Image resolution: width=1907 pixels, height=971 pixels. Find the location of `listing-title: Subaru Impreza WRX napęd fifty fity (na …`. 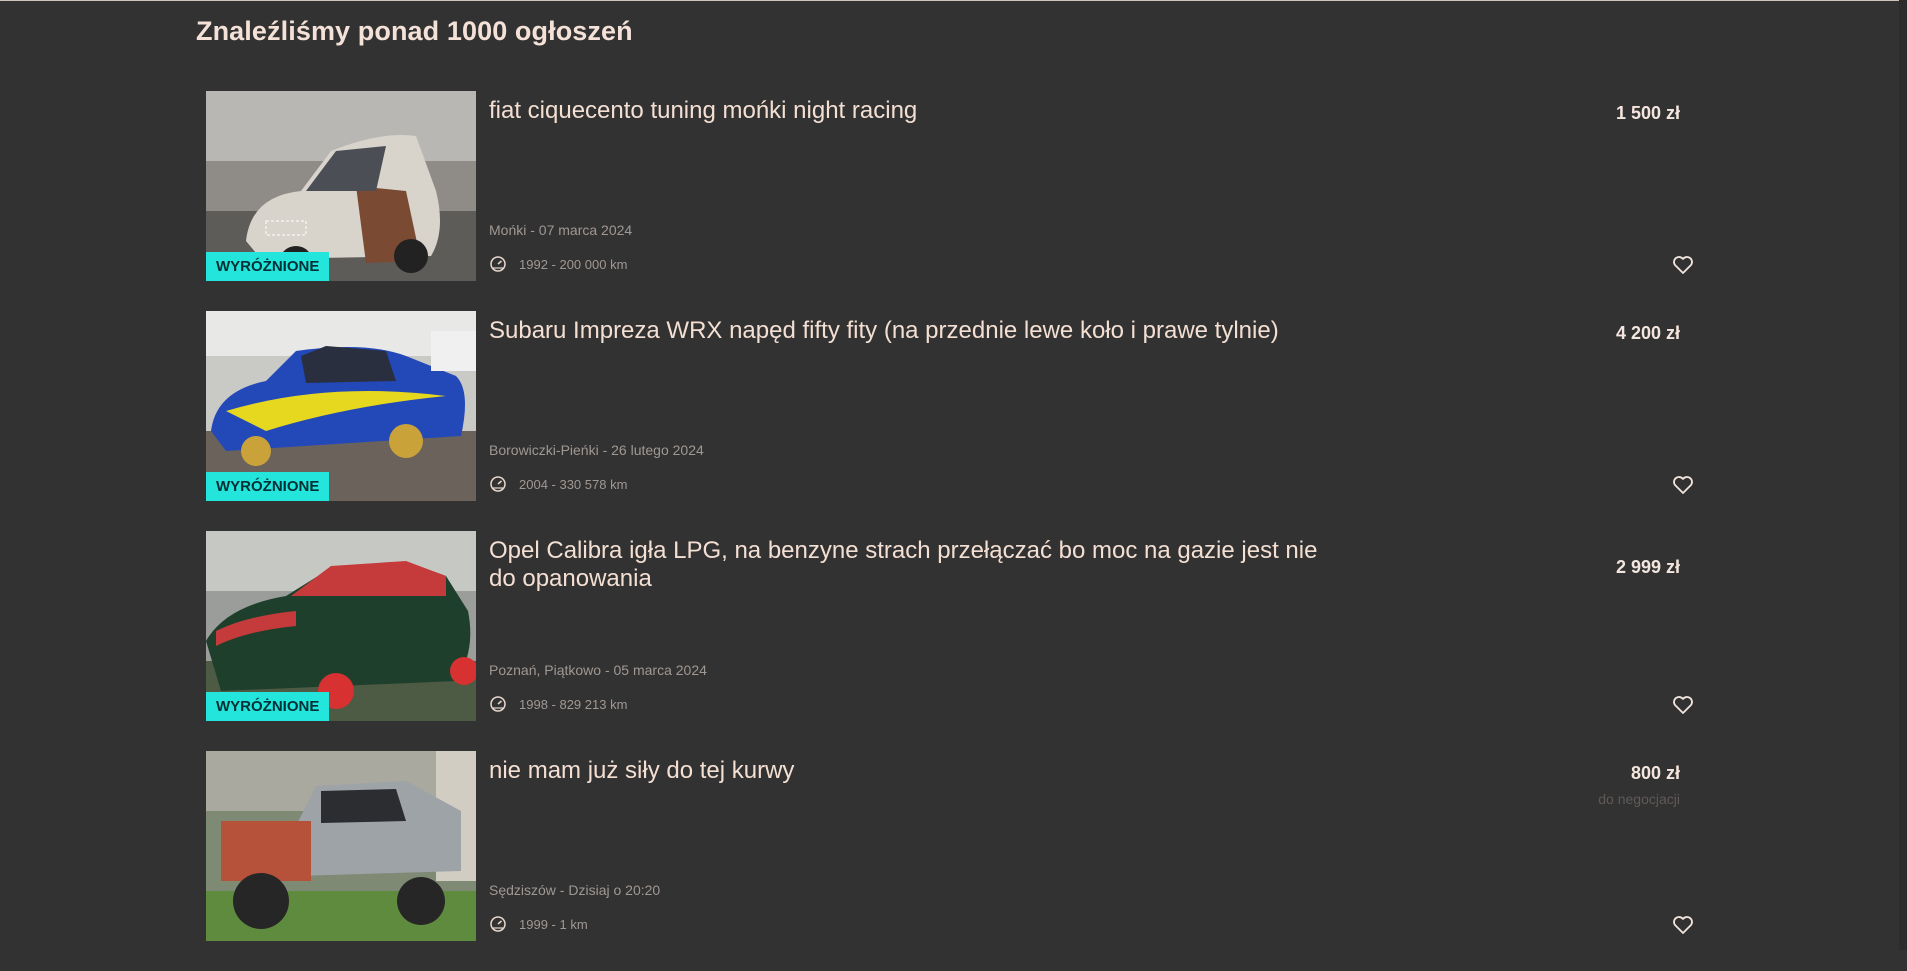

listing-title: Subaru Impreza WRX napęd fifty fity (na … is located at coordinates (919, 331).